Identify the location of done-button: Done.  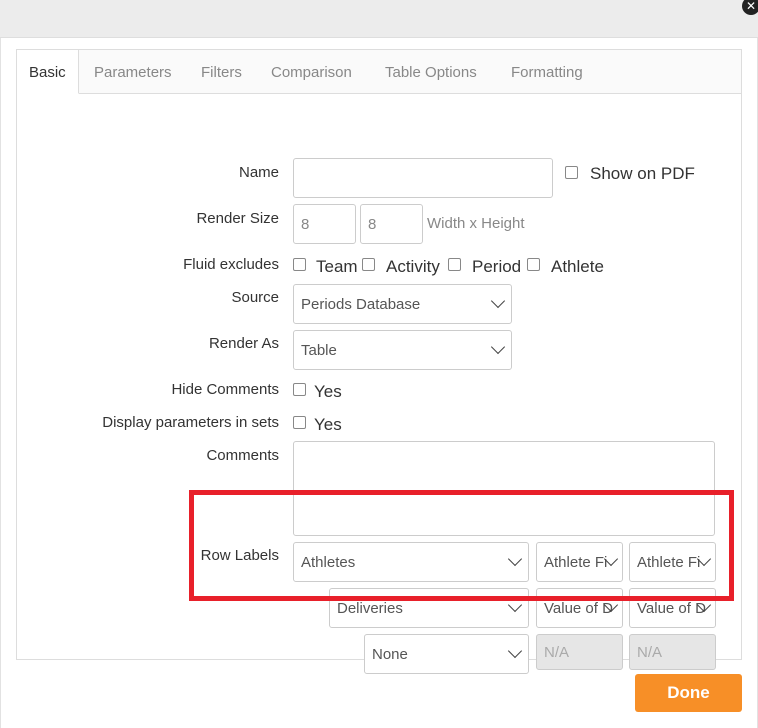
(688, 693).